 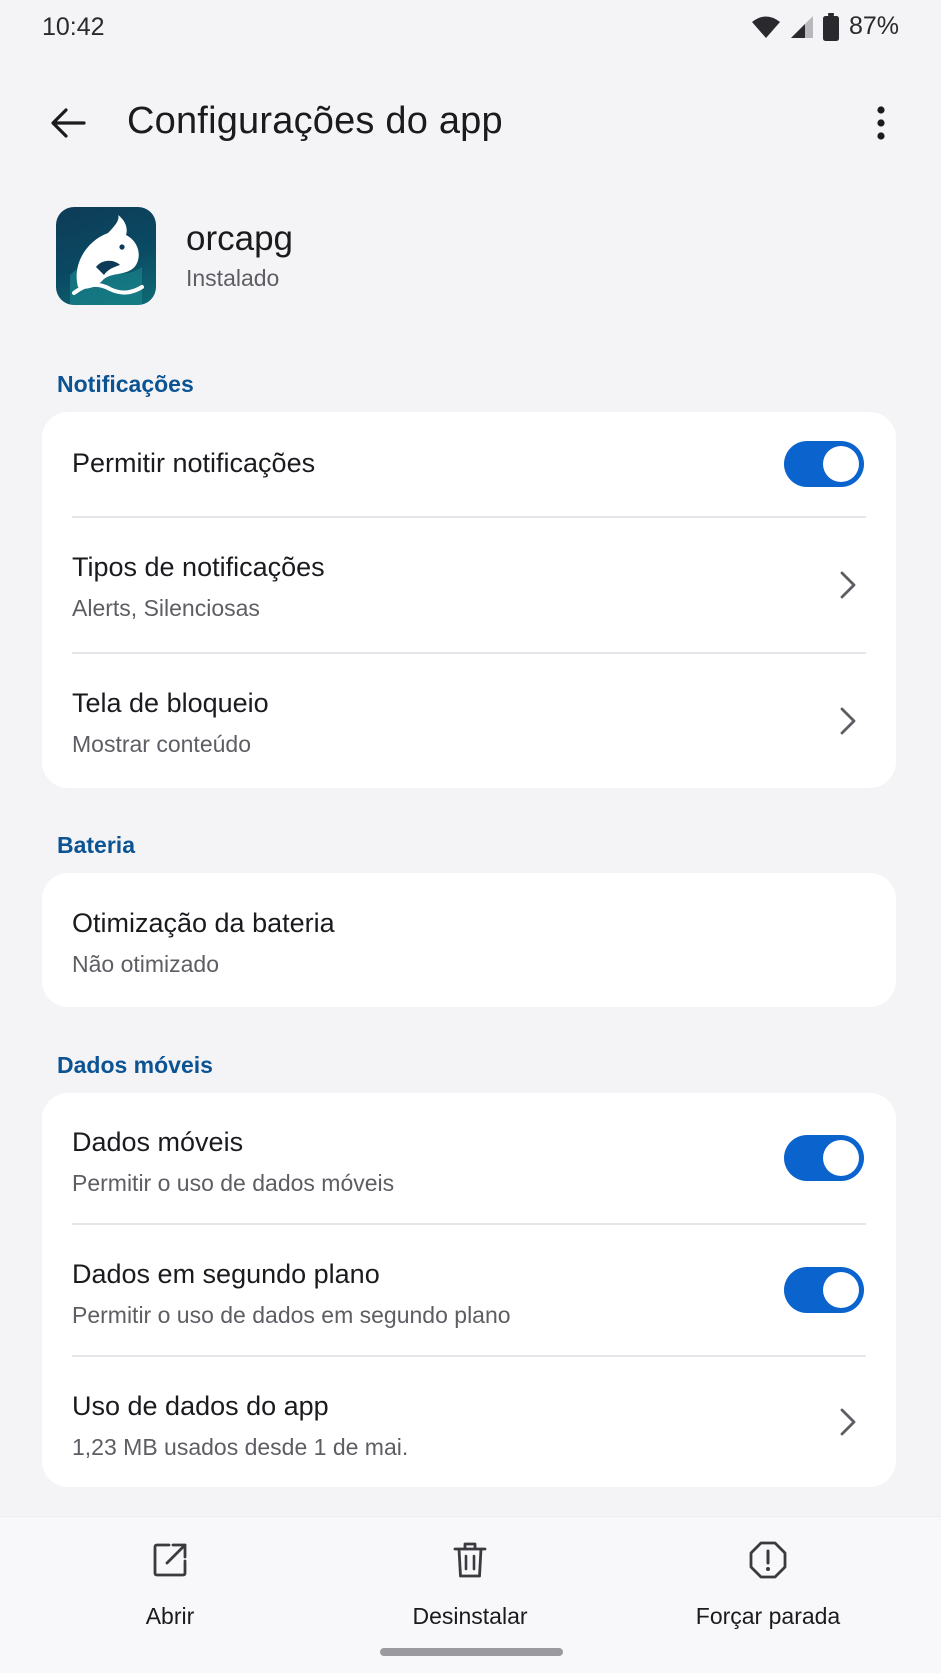 I want to click on open-label: Abrir, so click(x=170, y=1616).